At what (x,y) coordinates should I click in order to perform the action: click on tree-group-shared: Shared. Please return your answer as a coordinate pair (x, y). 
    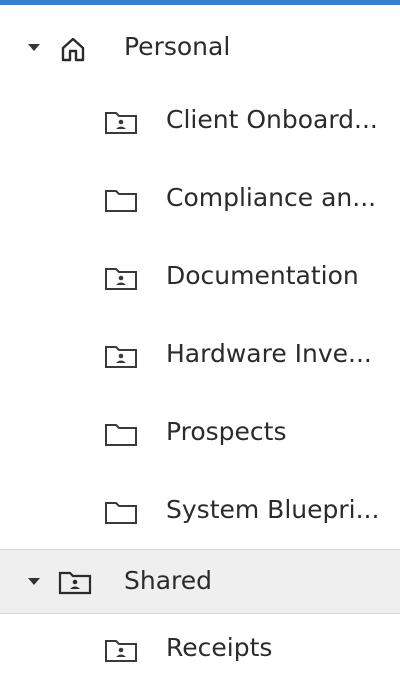
    Looking at the image, I should click on (200, 581).